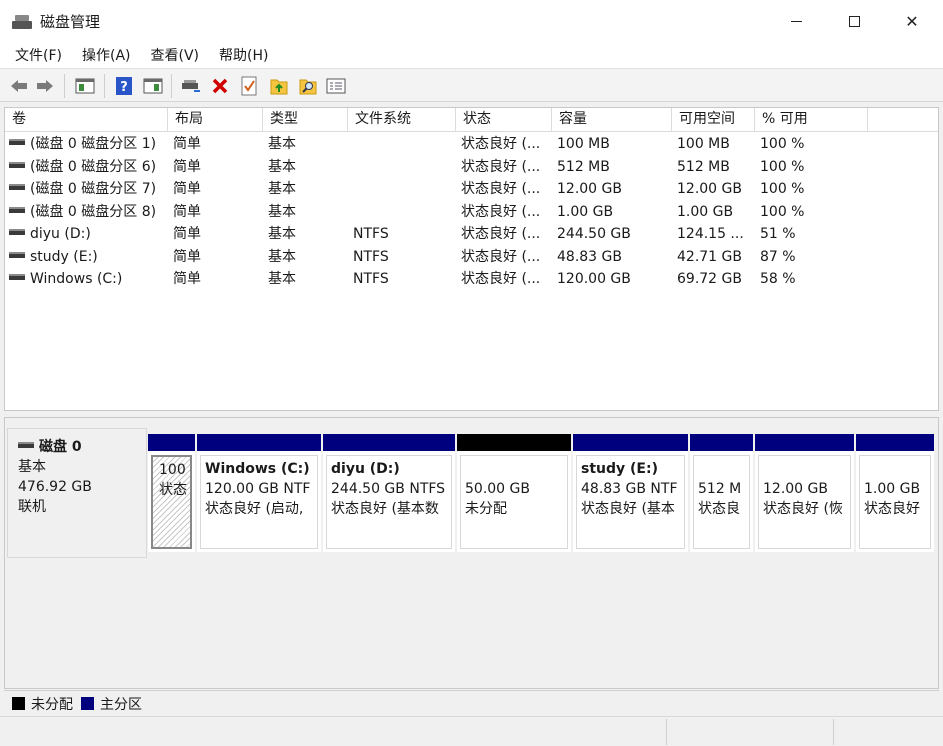 This screenshot has height=746, width=943. I want to click on action-pane-icon, so click(153, 86).